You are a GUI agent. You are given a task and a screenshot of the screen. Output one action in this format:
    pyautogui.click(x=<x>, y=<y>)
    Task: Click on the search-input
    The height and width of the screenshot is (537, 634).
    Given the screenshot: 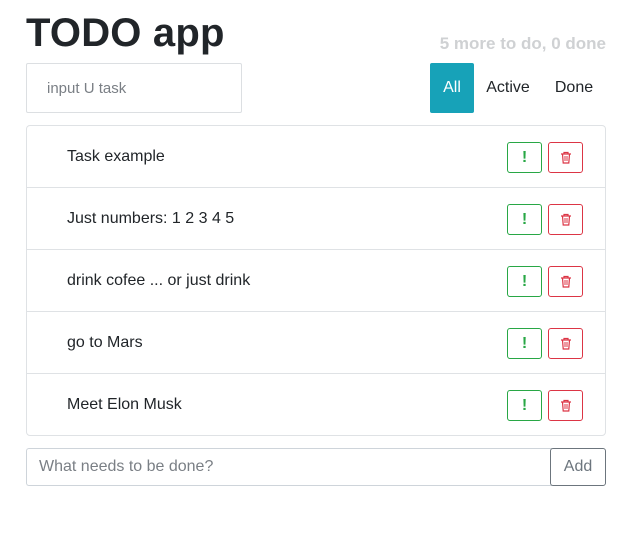 What is the action you would take?
    pyautogui.click(x=134, y=88)
    